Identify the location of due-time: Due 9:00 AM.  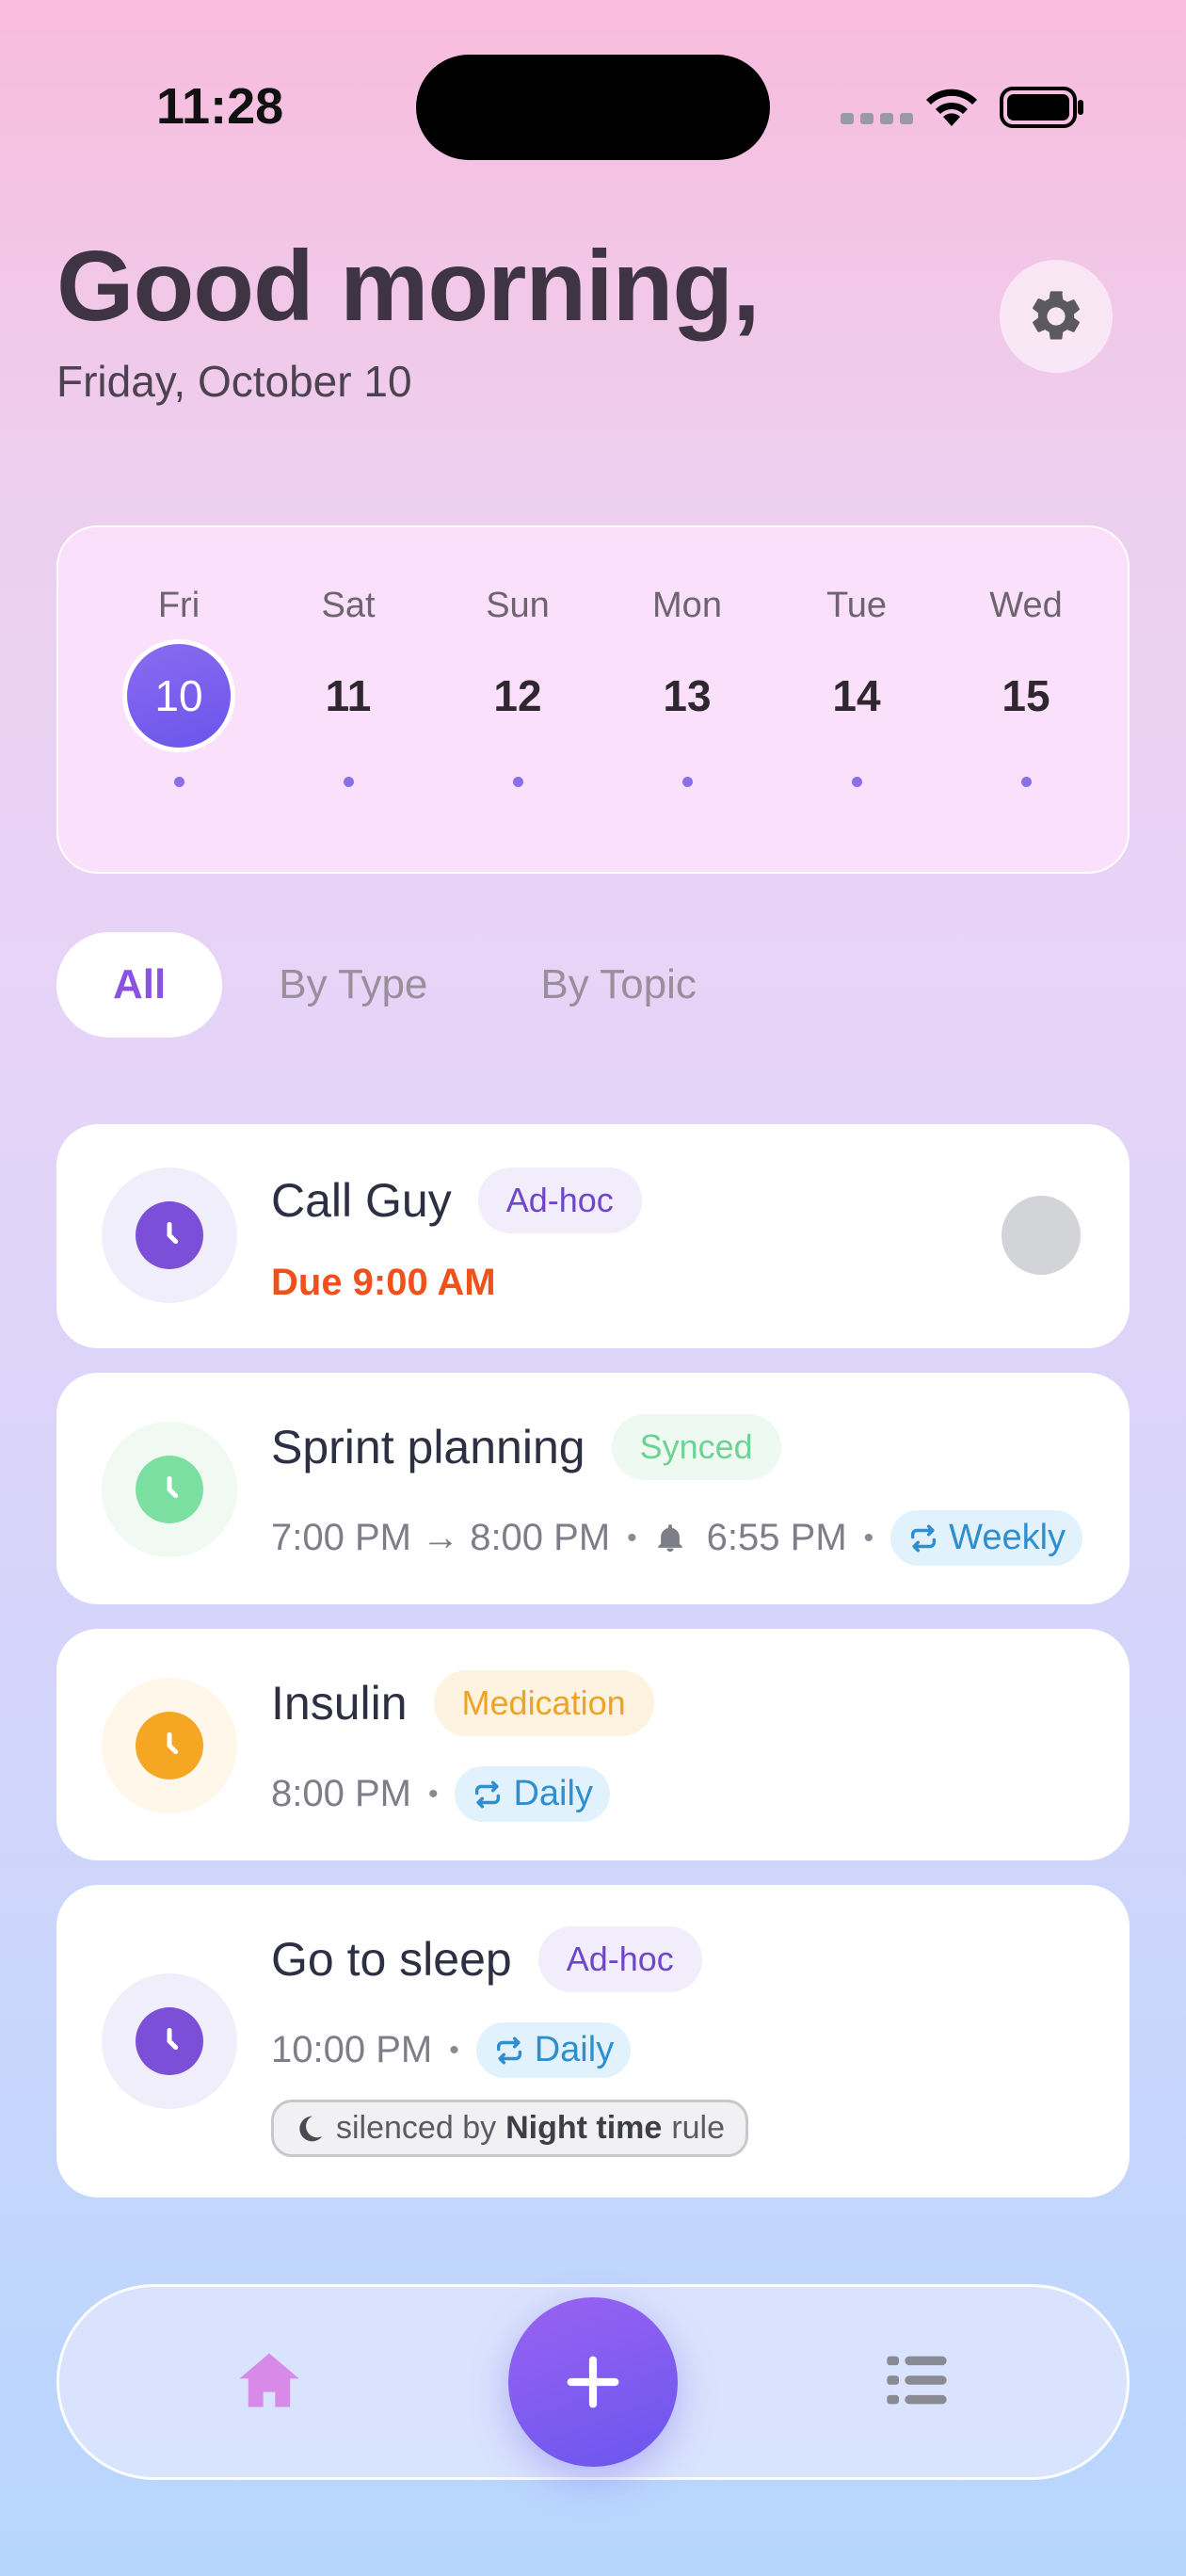
(383, 1282).